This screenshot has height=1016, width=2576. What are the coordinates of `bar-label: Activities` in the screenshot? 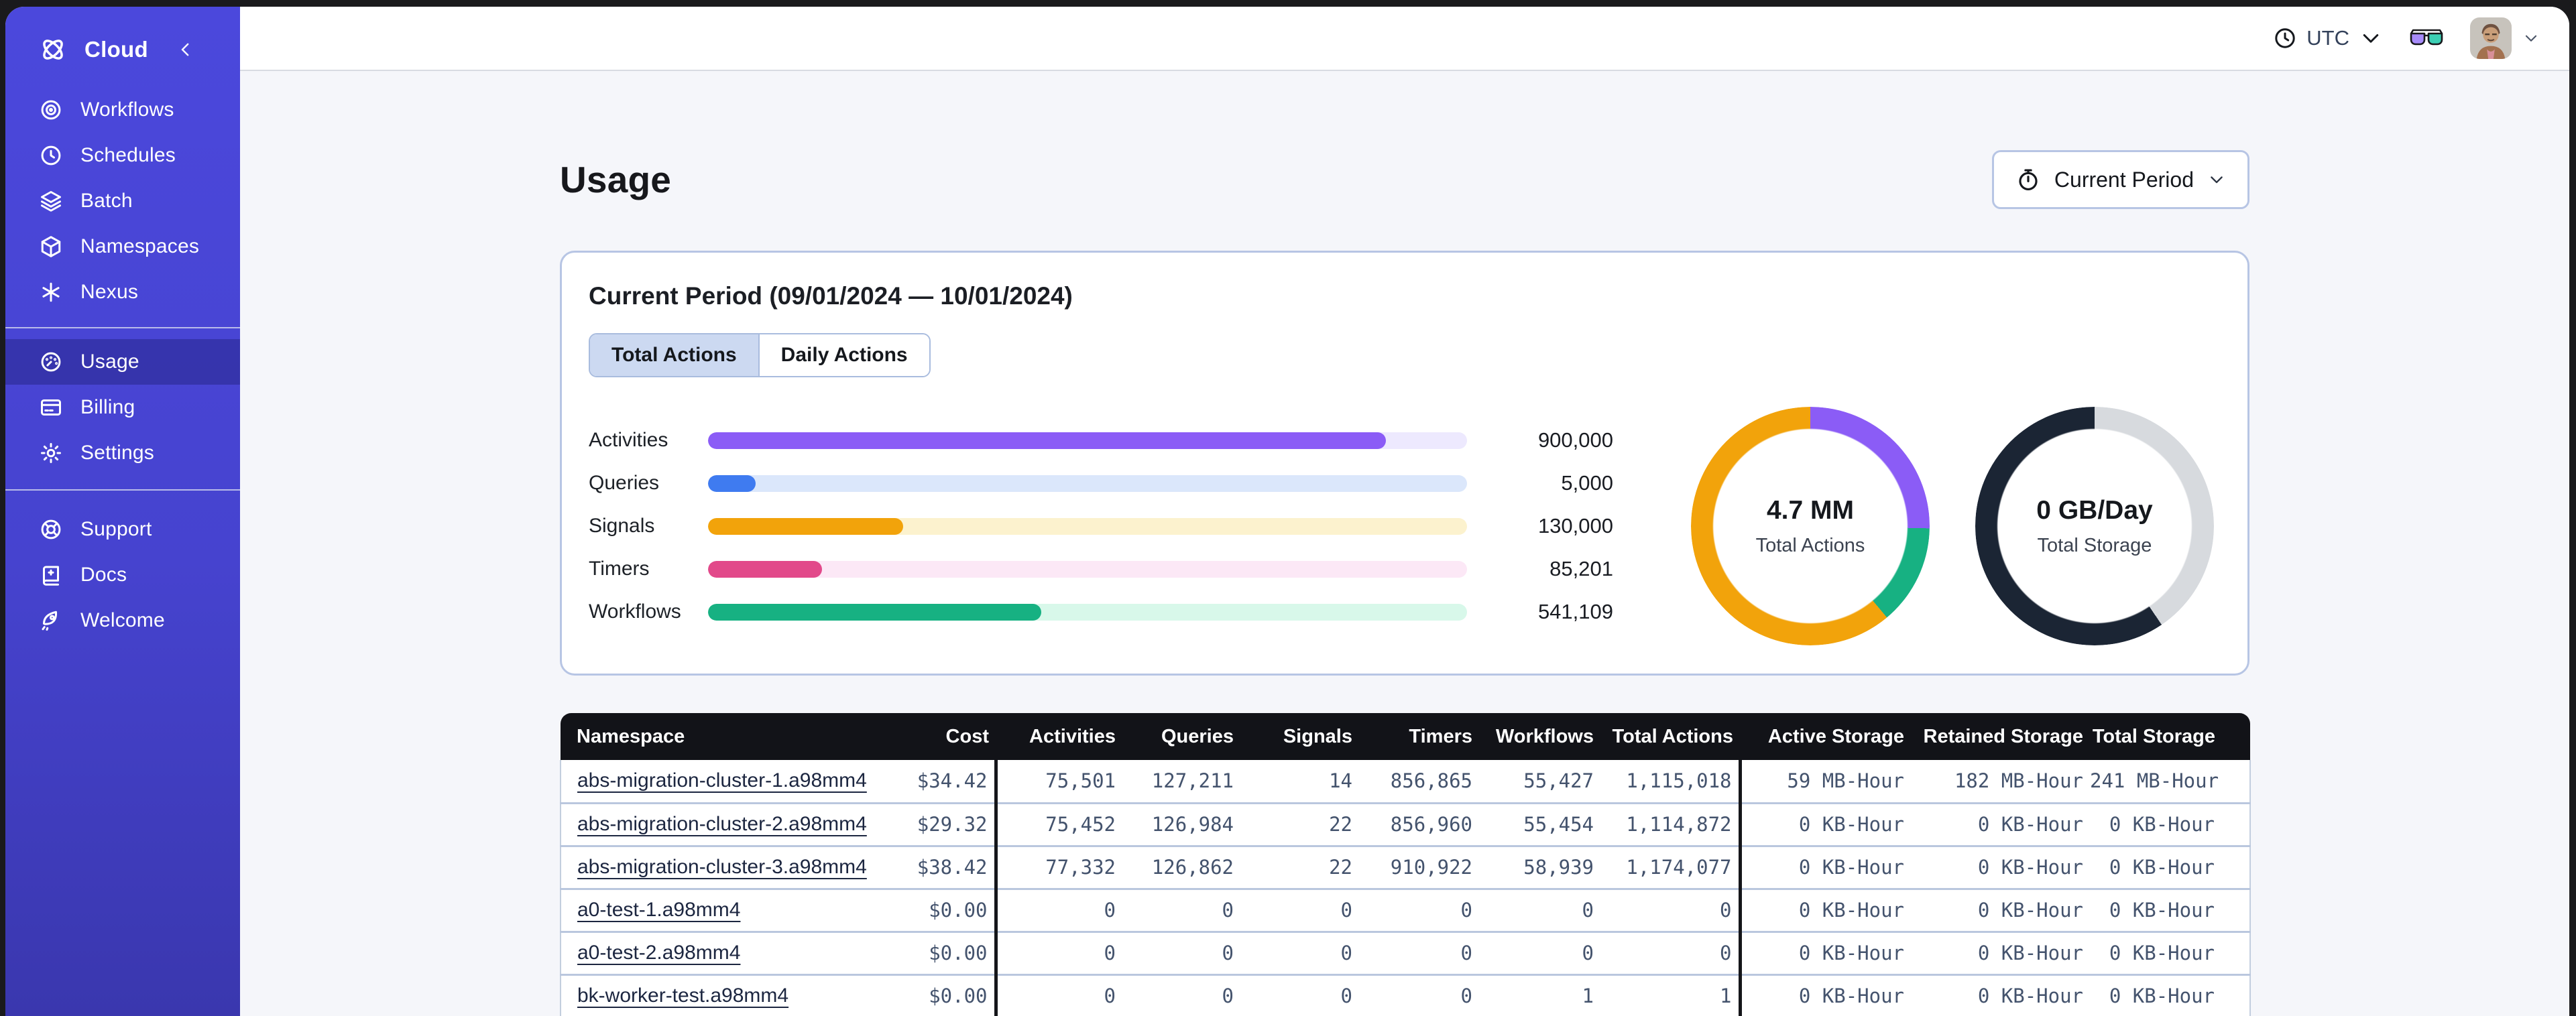 It's located at (628, 440).